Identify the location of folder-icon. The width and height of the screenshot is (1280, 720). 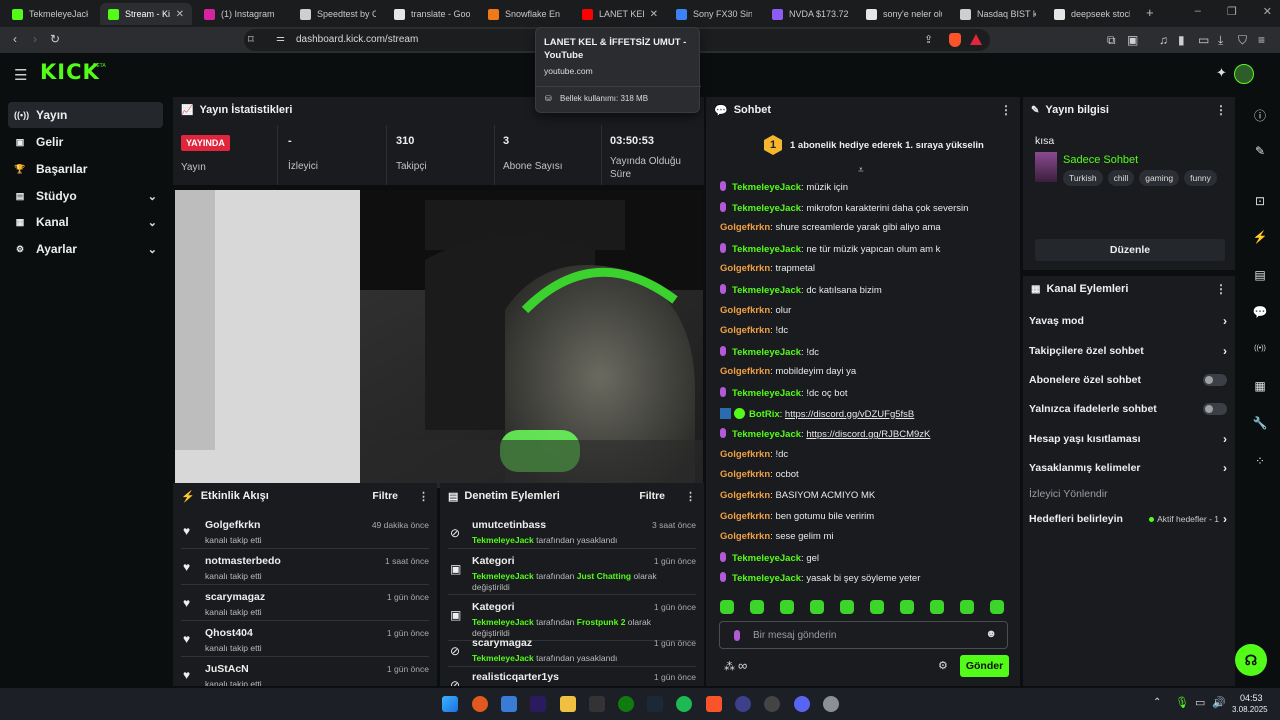
(568, 704).